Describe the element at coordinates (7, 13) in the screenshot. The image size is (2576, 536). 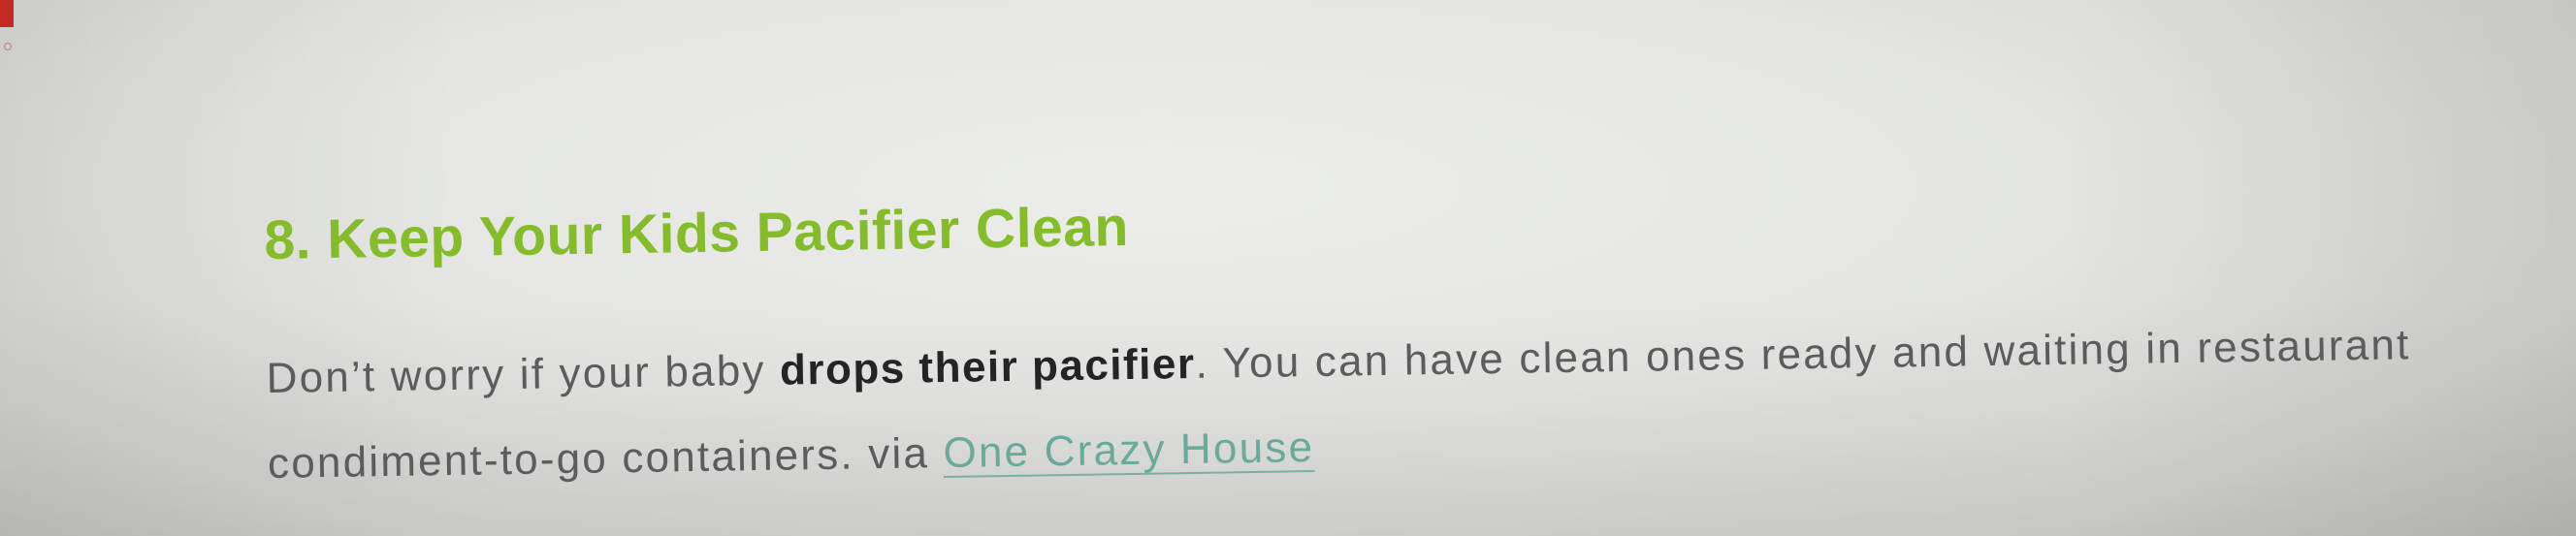
I see `corner-marker` at that location.